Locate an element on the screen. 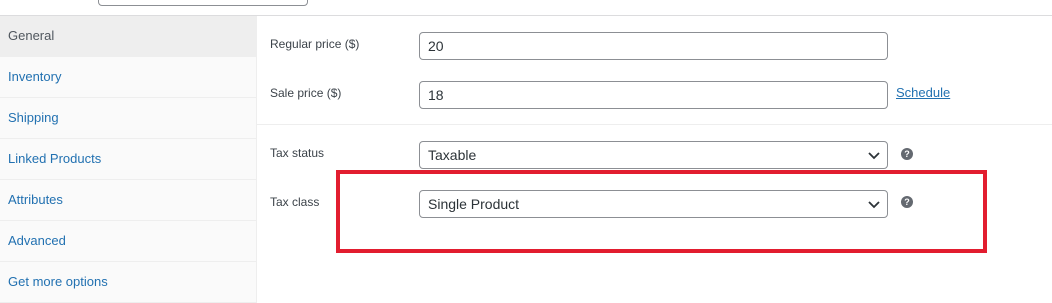 Image resolution: width=1052 pixels, height=303 pixels. regular-price-label: Regular price ($) is located at coordinates (315, 44).